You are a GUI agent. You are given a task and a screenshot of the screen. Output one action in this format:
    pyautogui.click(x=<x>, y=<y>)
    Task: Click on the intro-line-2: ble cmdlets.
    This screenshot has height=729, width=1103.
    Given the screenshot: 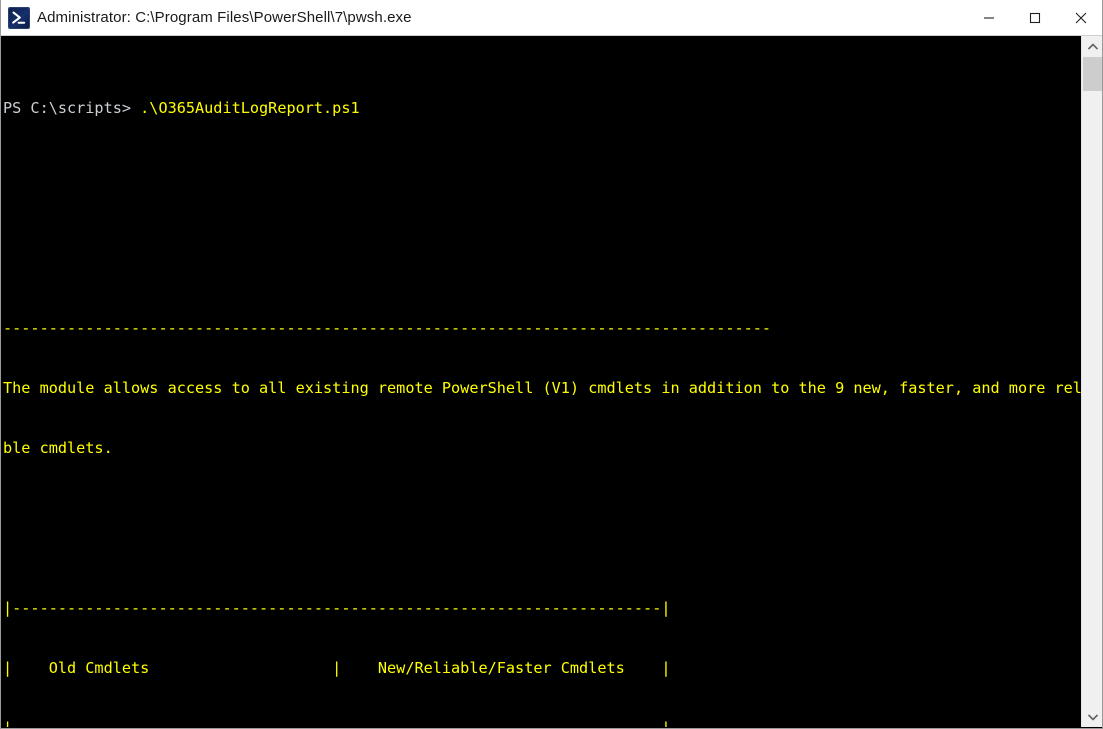 What is the action you would take?
    pyautogui.click(x=58, y=448)
    